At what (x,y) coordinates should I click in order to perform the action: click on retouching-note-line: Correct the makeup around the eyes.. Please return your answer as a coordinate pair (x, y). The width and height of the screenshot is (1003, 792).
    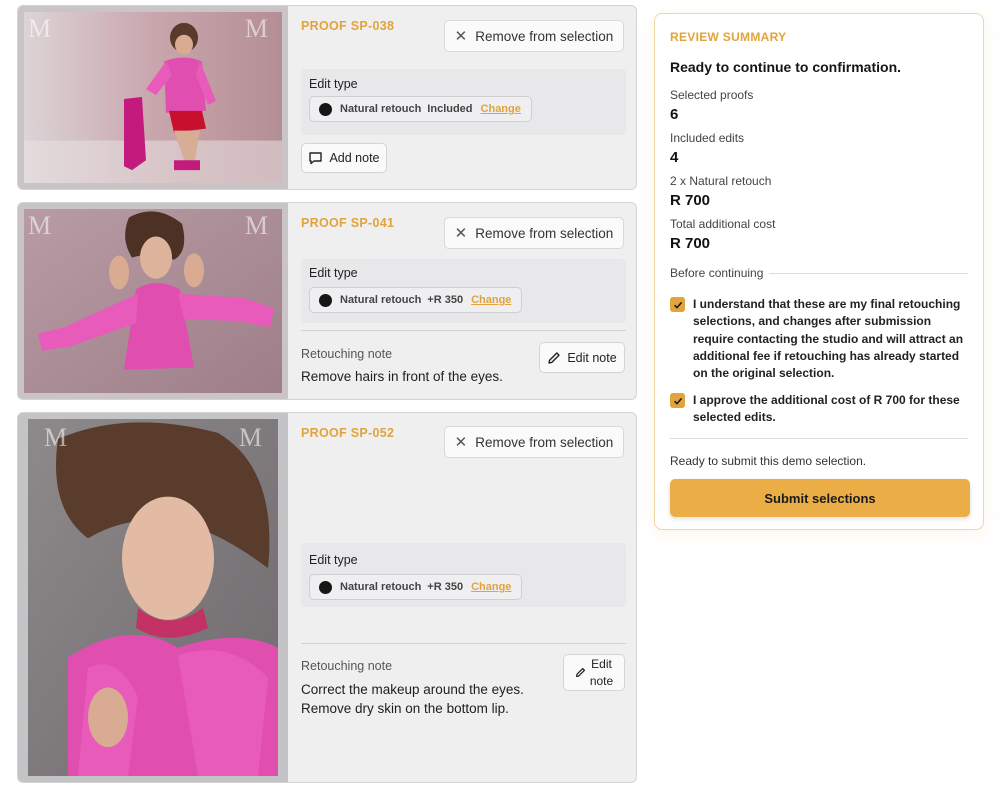
    Looking at the image, I should click on (412, 689).